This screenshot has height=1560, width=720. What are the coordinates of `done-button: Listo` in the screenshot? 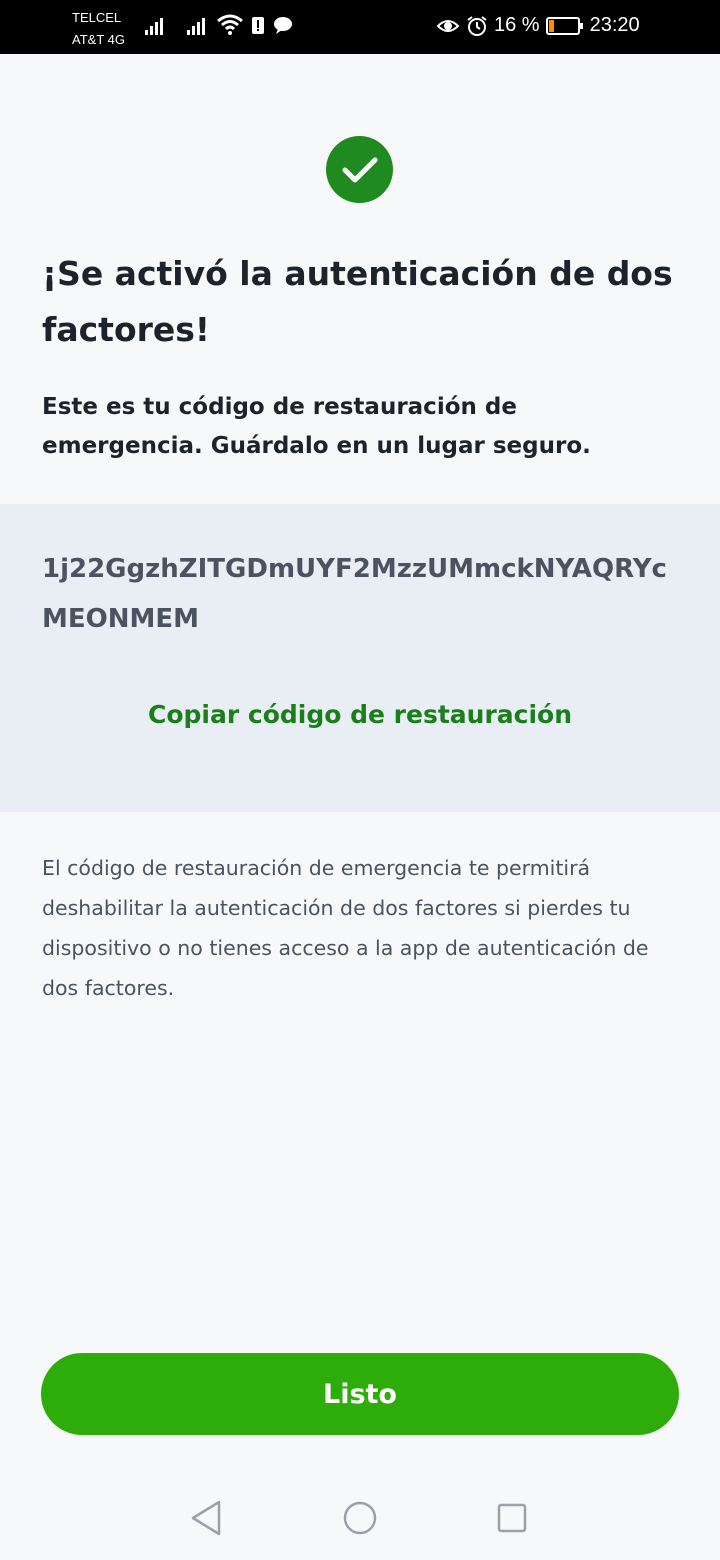 It's located at (360, 1394).